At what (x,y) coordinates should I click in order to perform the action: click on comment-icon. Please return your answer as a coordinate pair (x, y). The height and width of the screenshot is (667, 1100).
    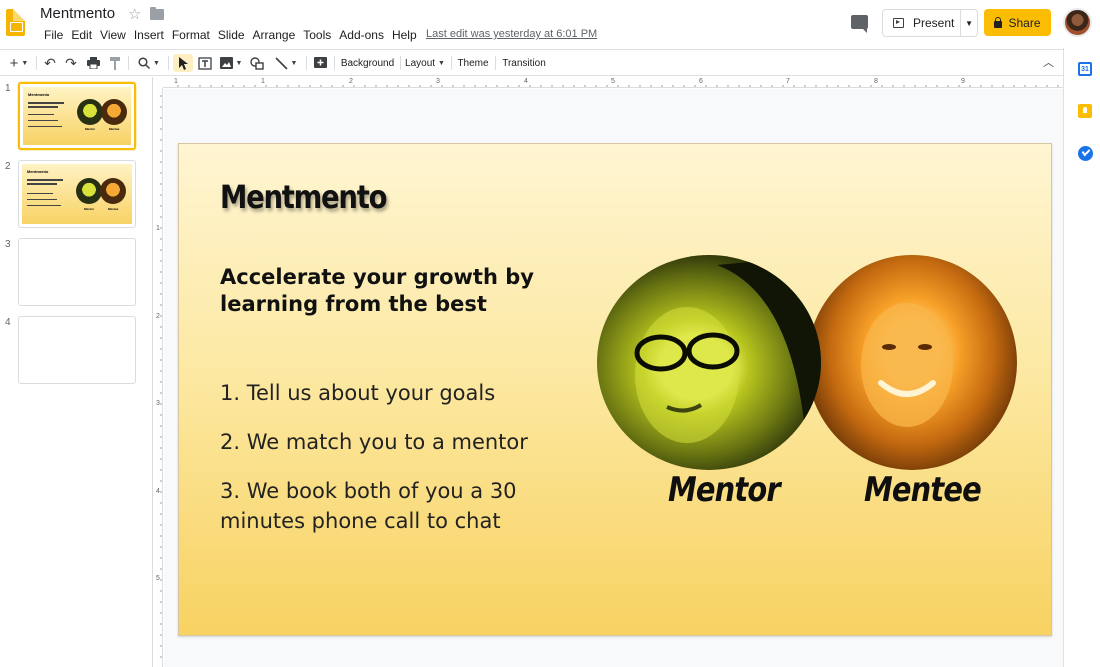
    Looking at the image, I should click on (859, 24).